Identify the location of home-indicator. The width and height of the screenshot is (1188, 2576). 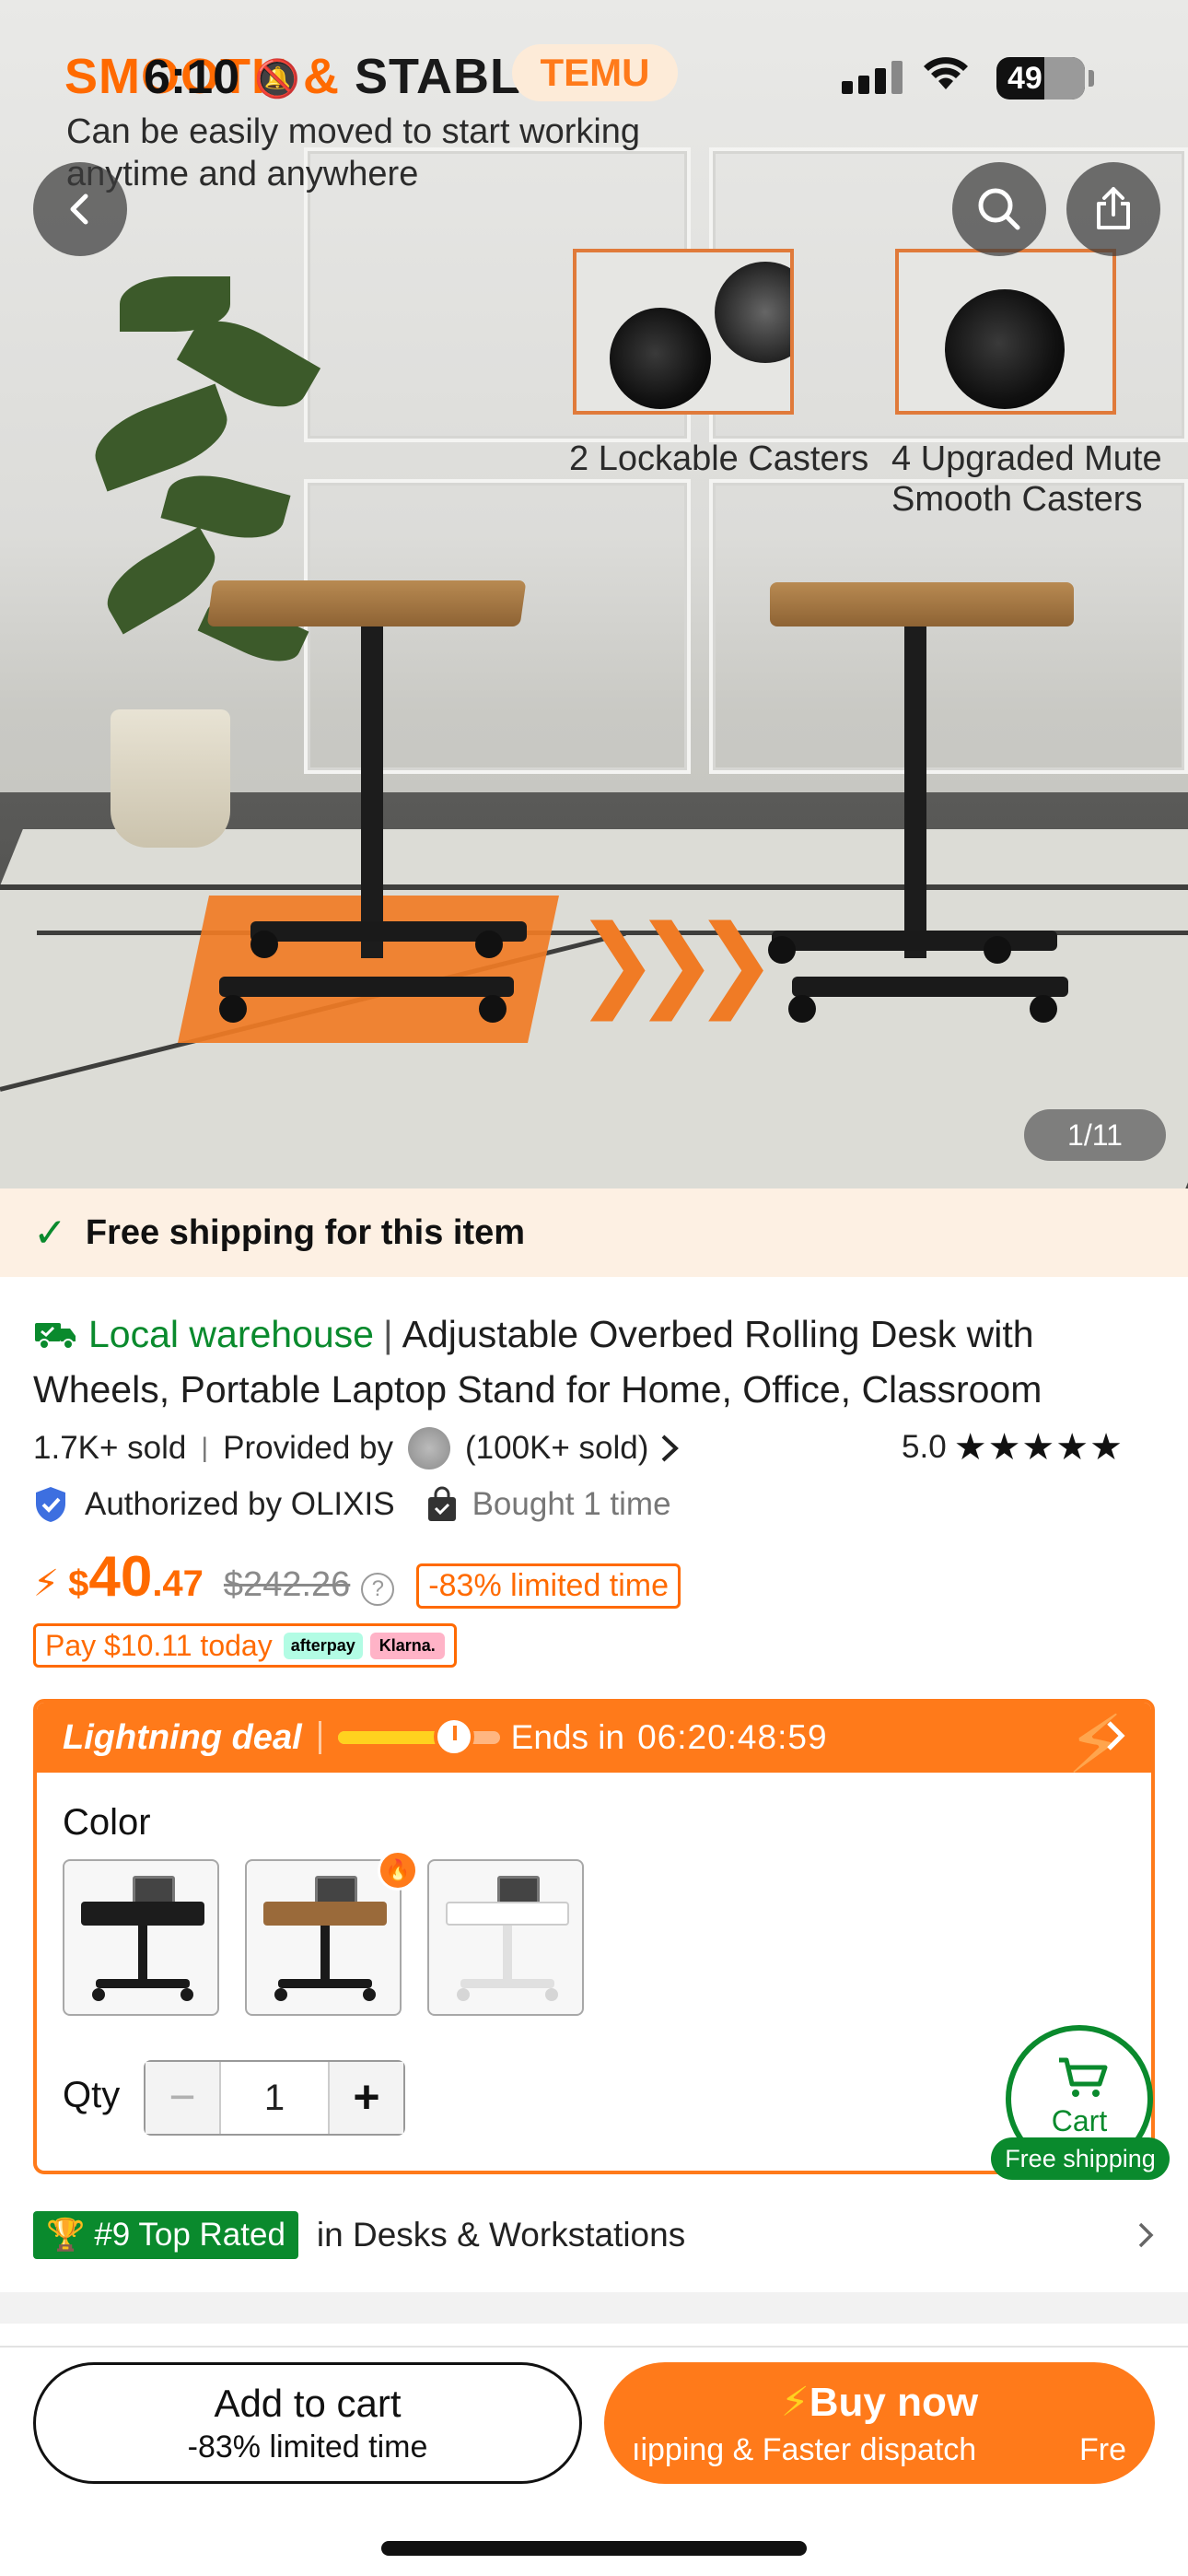
(594, 2548).